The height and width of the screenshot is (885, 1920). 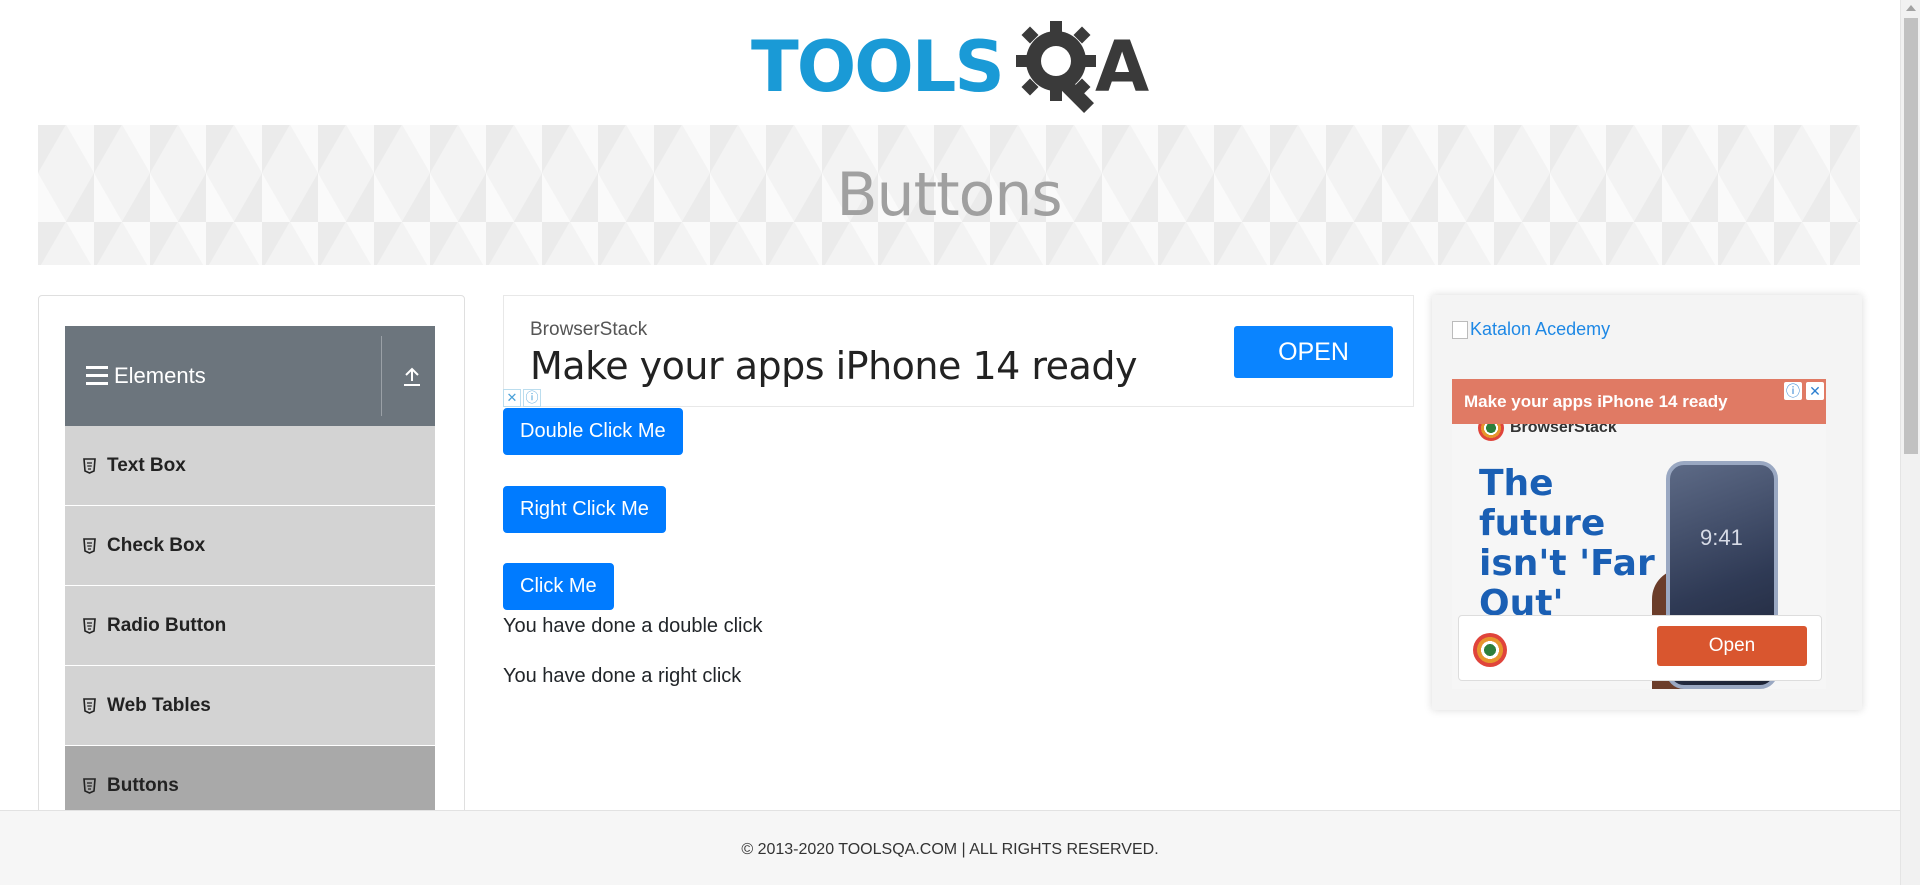 I want to click on phone-time: 9:41, so click(x=1721, y=537).